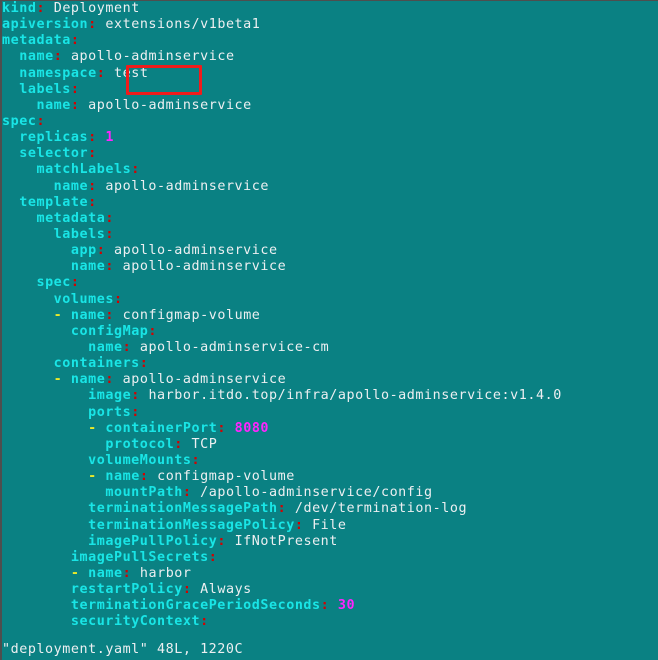  What do you see at coordinates (330, 380) in the screenshot?
I see `yaml-line: - name: apollo-adminservice` at bounding box center [330, 380].